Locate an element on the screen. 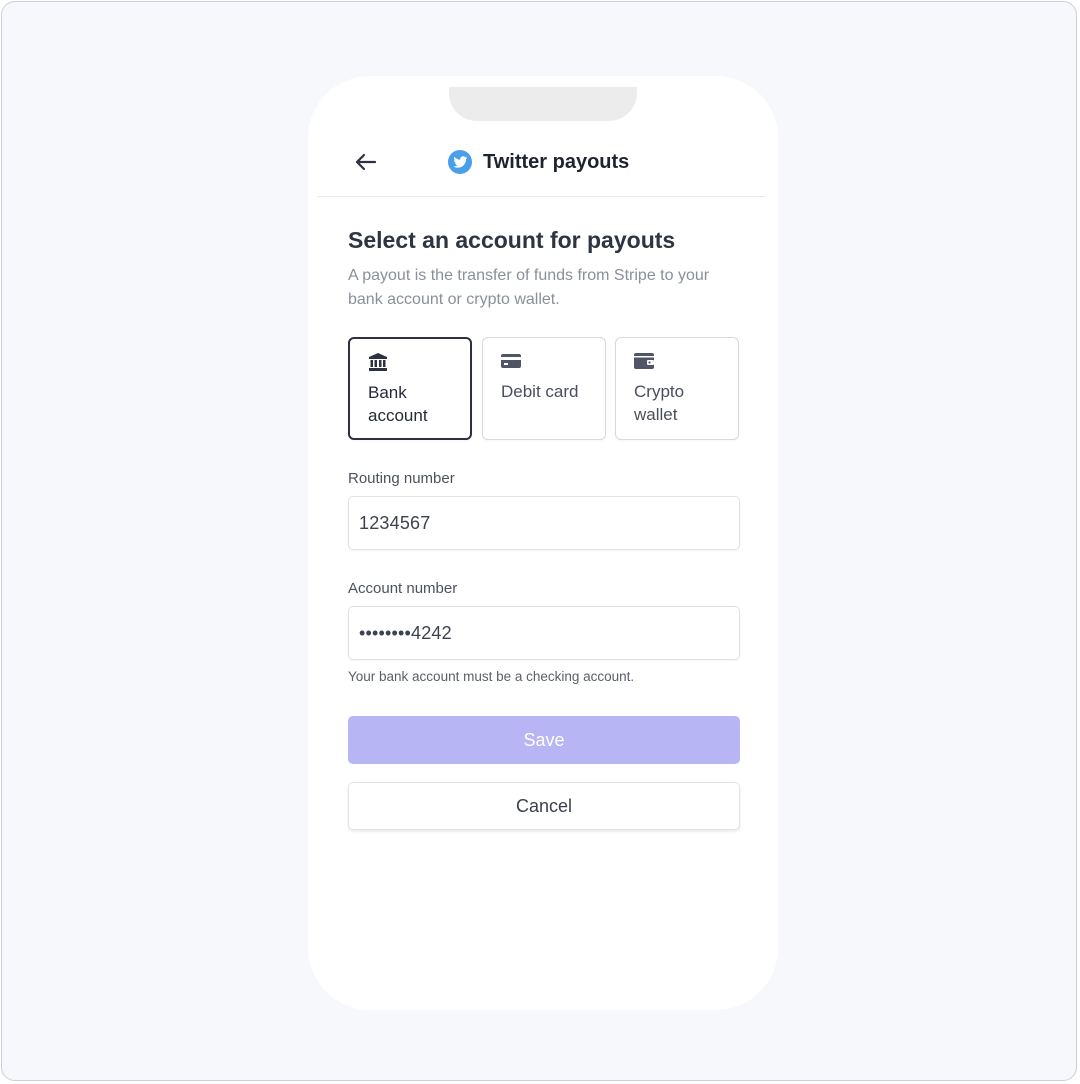 The width and height of the screenshot is (1080, 1084). payout-option-label: Debit card is located at coordinates (540, 391).